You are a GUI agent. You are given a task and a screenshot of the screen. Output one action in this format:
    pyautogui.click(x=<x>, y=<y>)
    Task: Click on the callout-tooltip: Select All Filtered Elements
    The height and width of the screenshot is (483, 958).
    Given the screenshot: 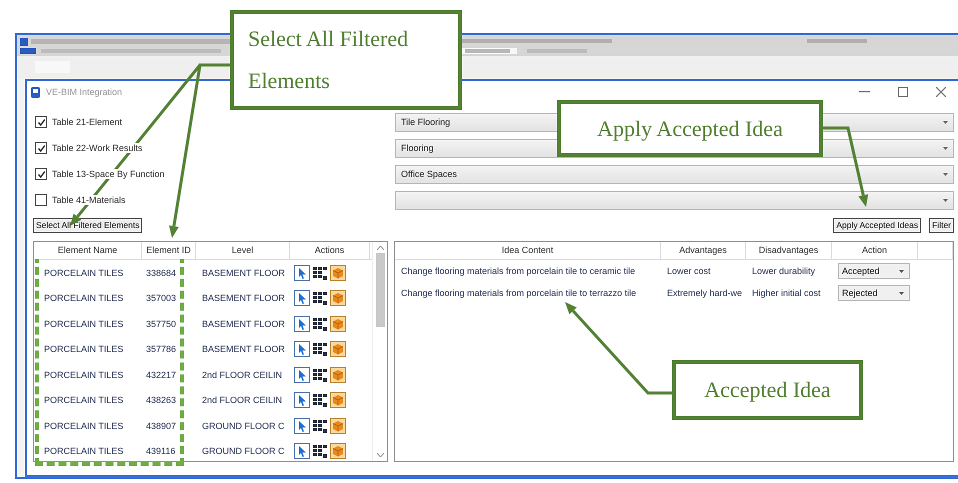 What is the action you would take?
    pyautogui.click(x=346, y=60)
    